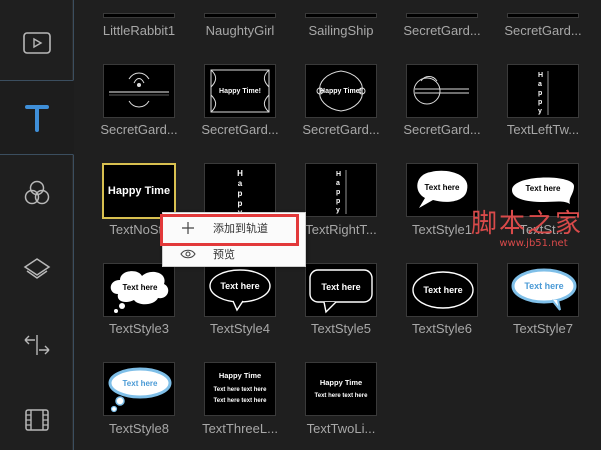 This screenshot has width=601, height=450. I want to click on template-label: TextStyle5, so click(341, 328).